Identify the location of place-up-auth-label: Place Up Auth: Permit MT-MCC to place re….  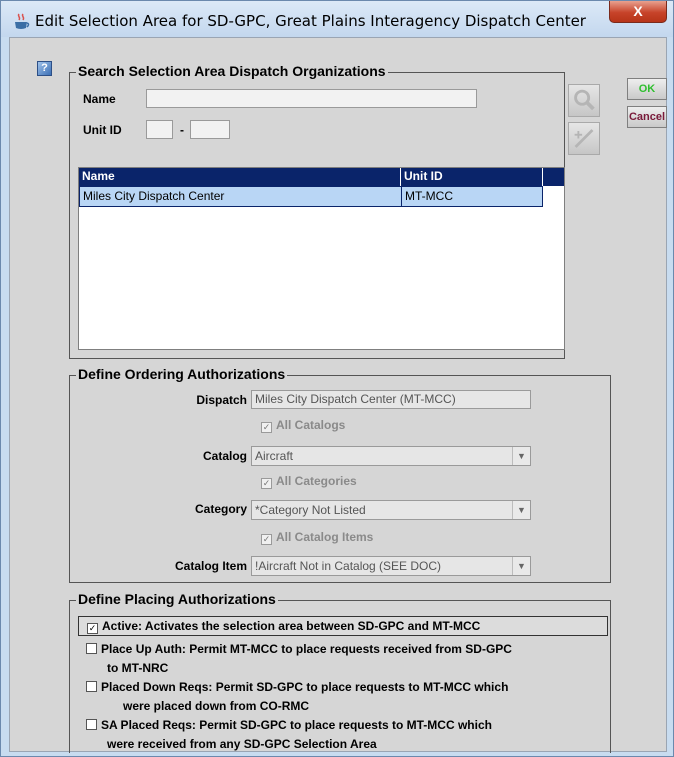
(306, 649).